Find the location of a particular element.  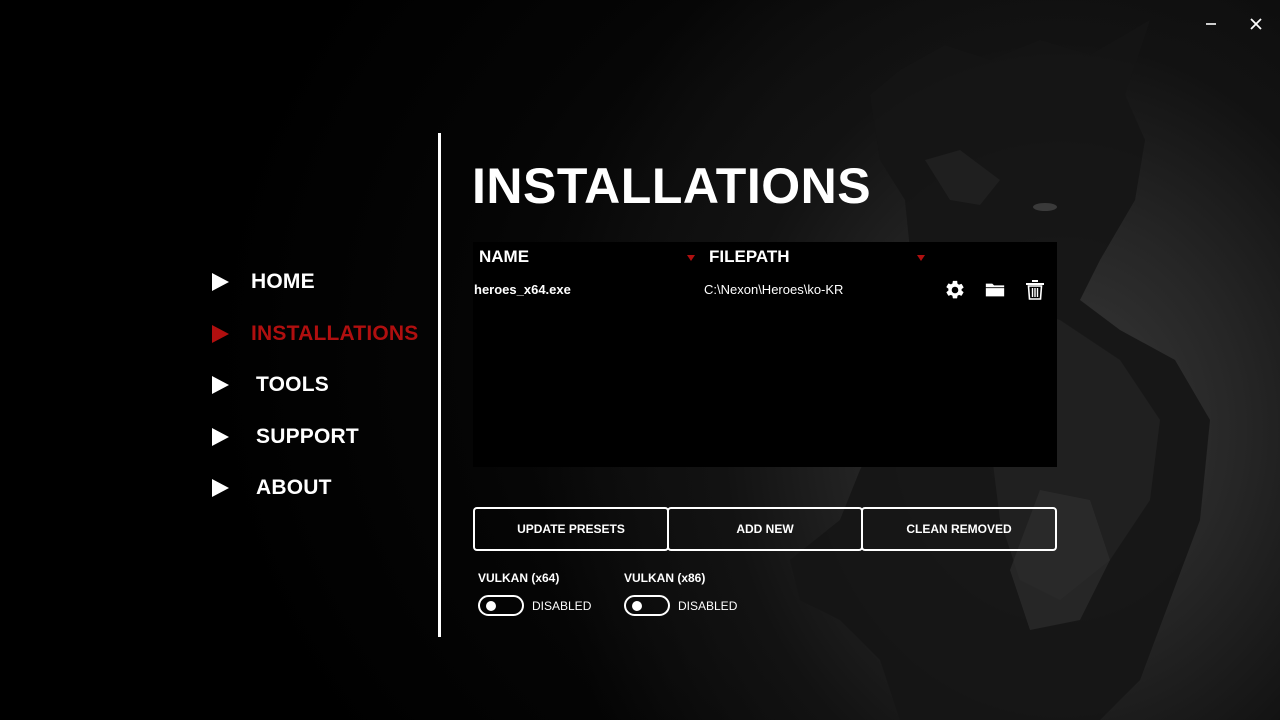

folder-icon is located at coordinates (995, 290).